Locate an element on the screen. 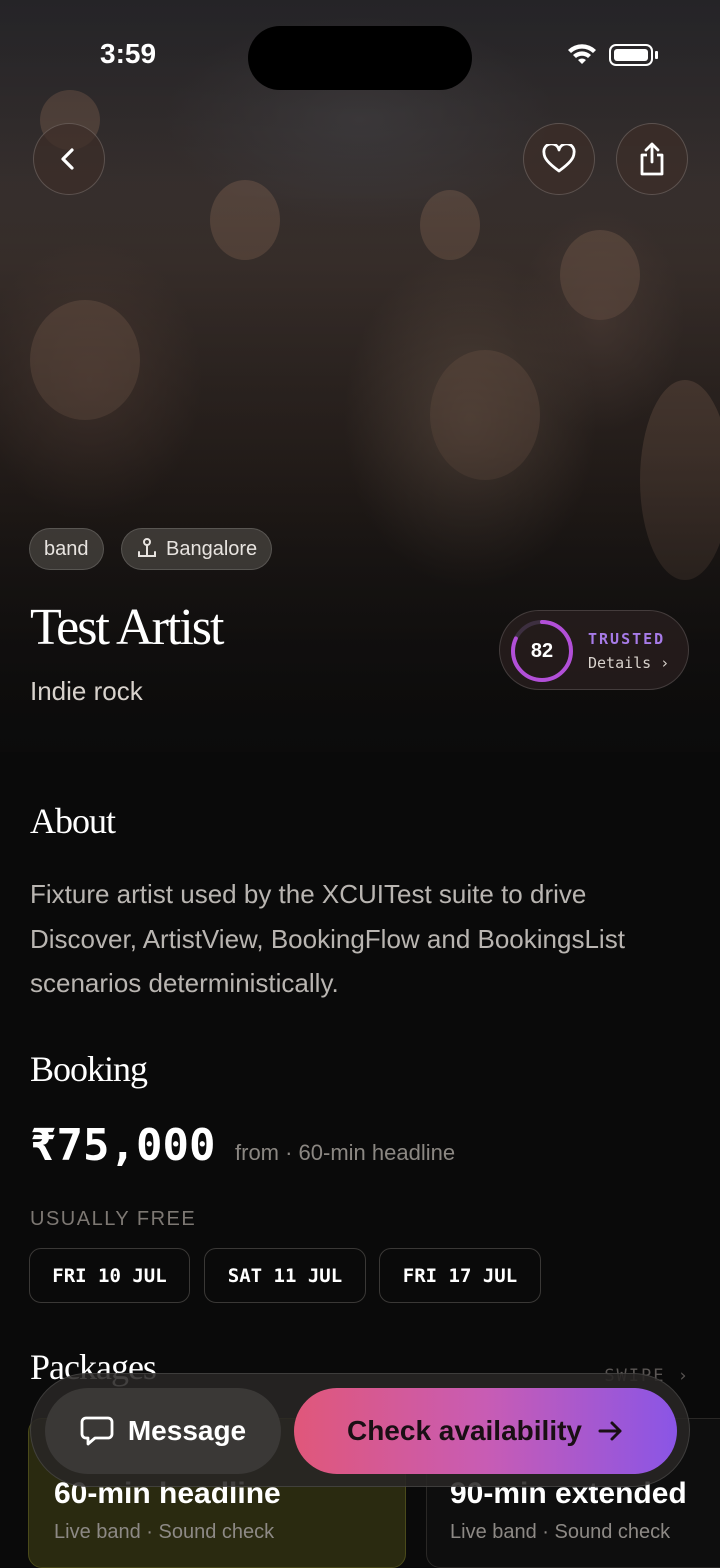 The height and width of the screenshot is (1568, 720). trust-details-link: Details › is located at coordinates (628, 663).